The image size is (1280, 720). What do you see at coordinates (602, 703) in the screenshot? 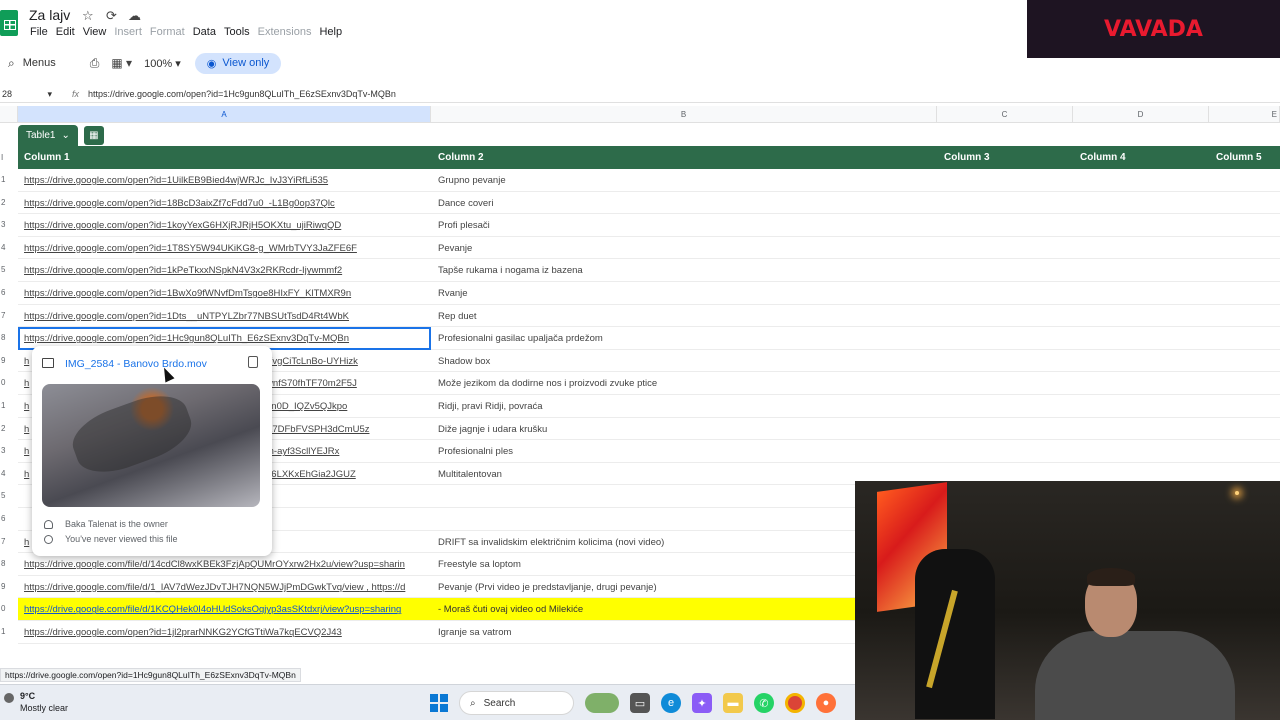
I see `widgets-icon` at bounding box center [602, 703].